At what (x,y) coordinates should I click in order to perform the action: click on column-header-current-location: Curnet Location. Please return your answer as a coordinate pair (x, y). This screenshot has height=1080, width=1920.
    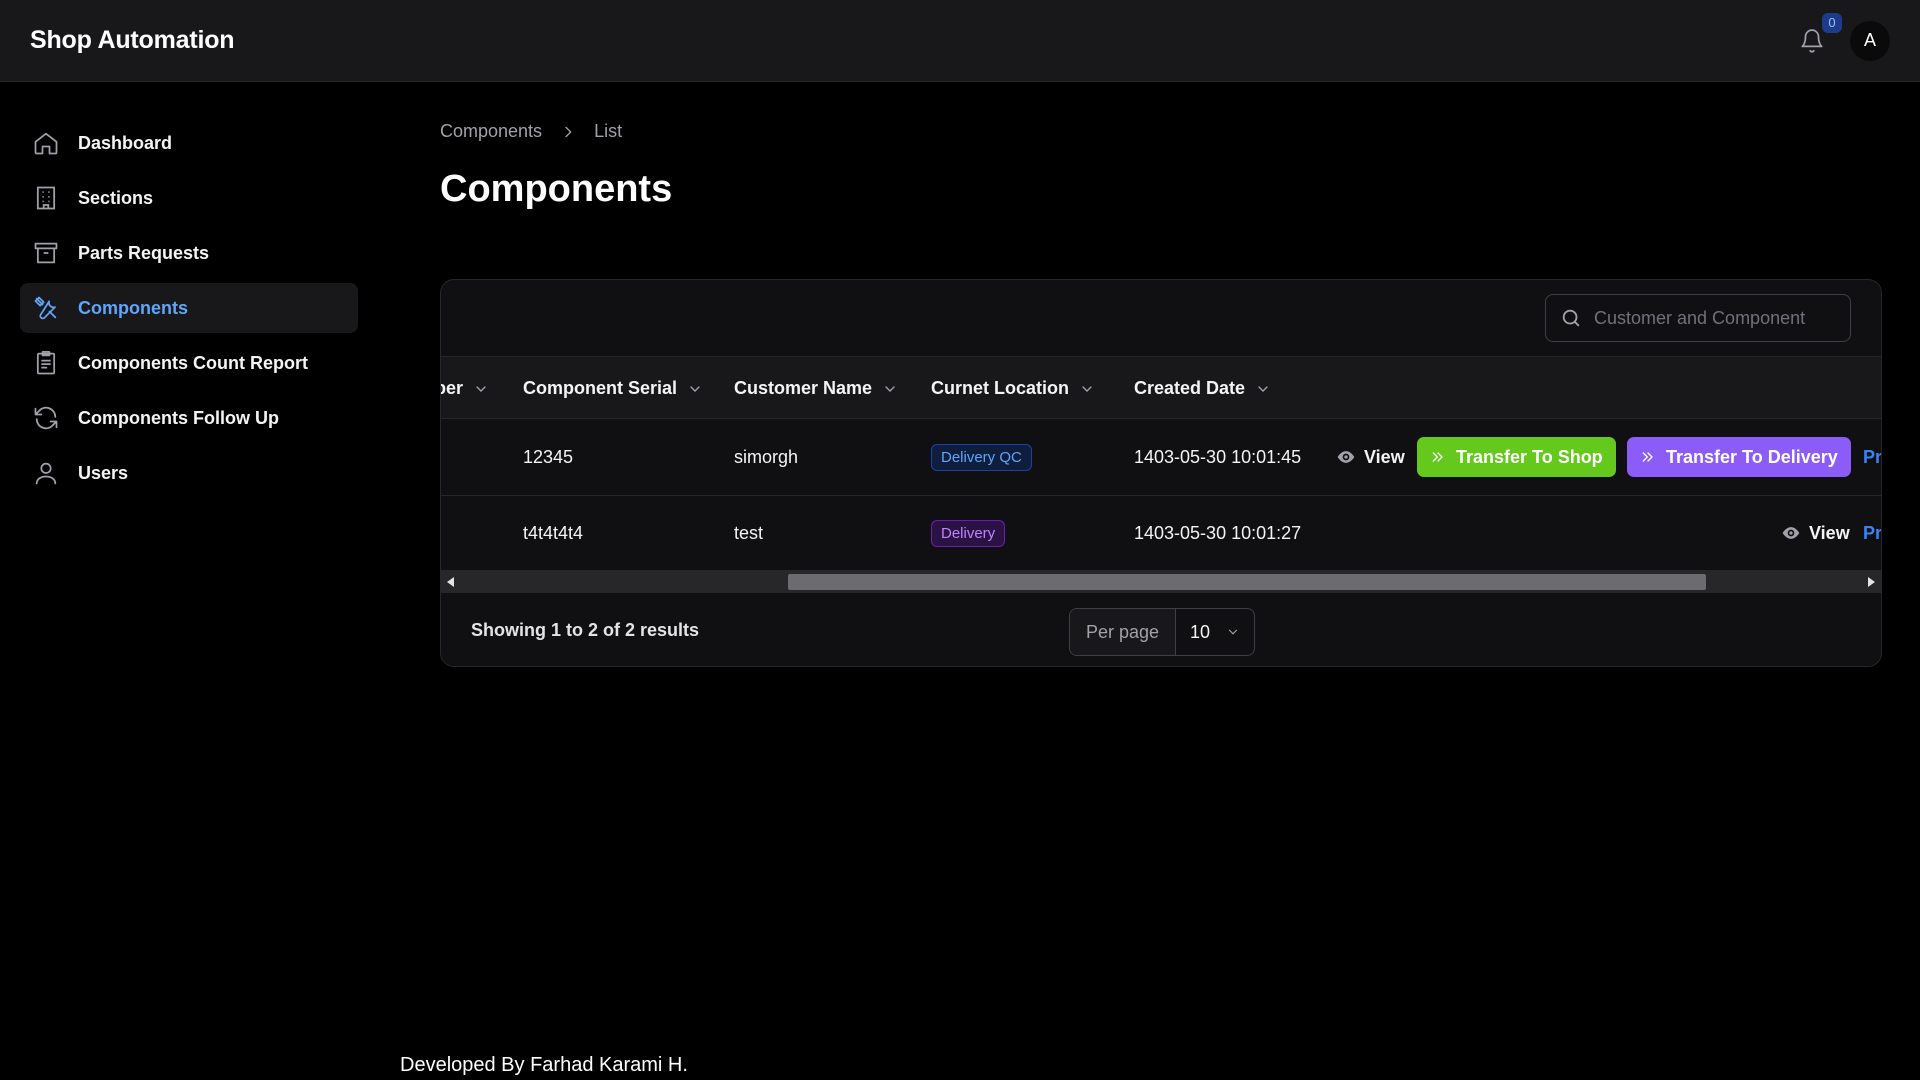
    Looking at the image, I should click on (1013, 388).